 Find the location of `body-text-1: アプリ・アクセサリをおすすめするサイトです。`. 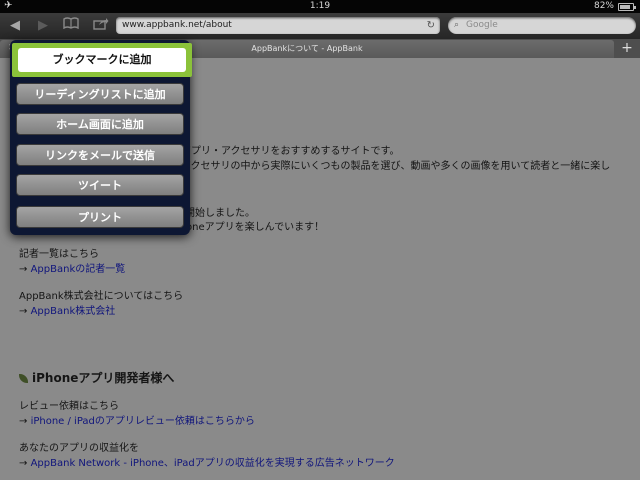

body-text-1: アプリ・アクセサリをおすすめするサイトです。 is located at coordinates (290, 151).